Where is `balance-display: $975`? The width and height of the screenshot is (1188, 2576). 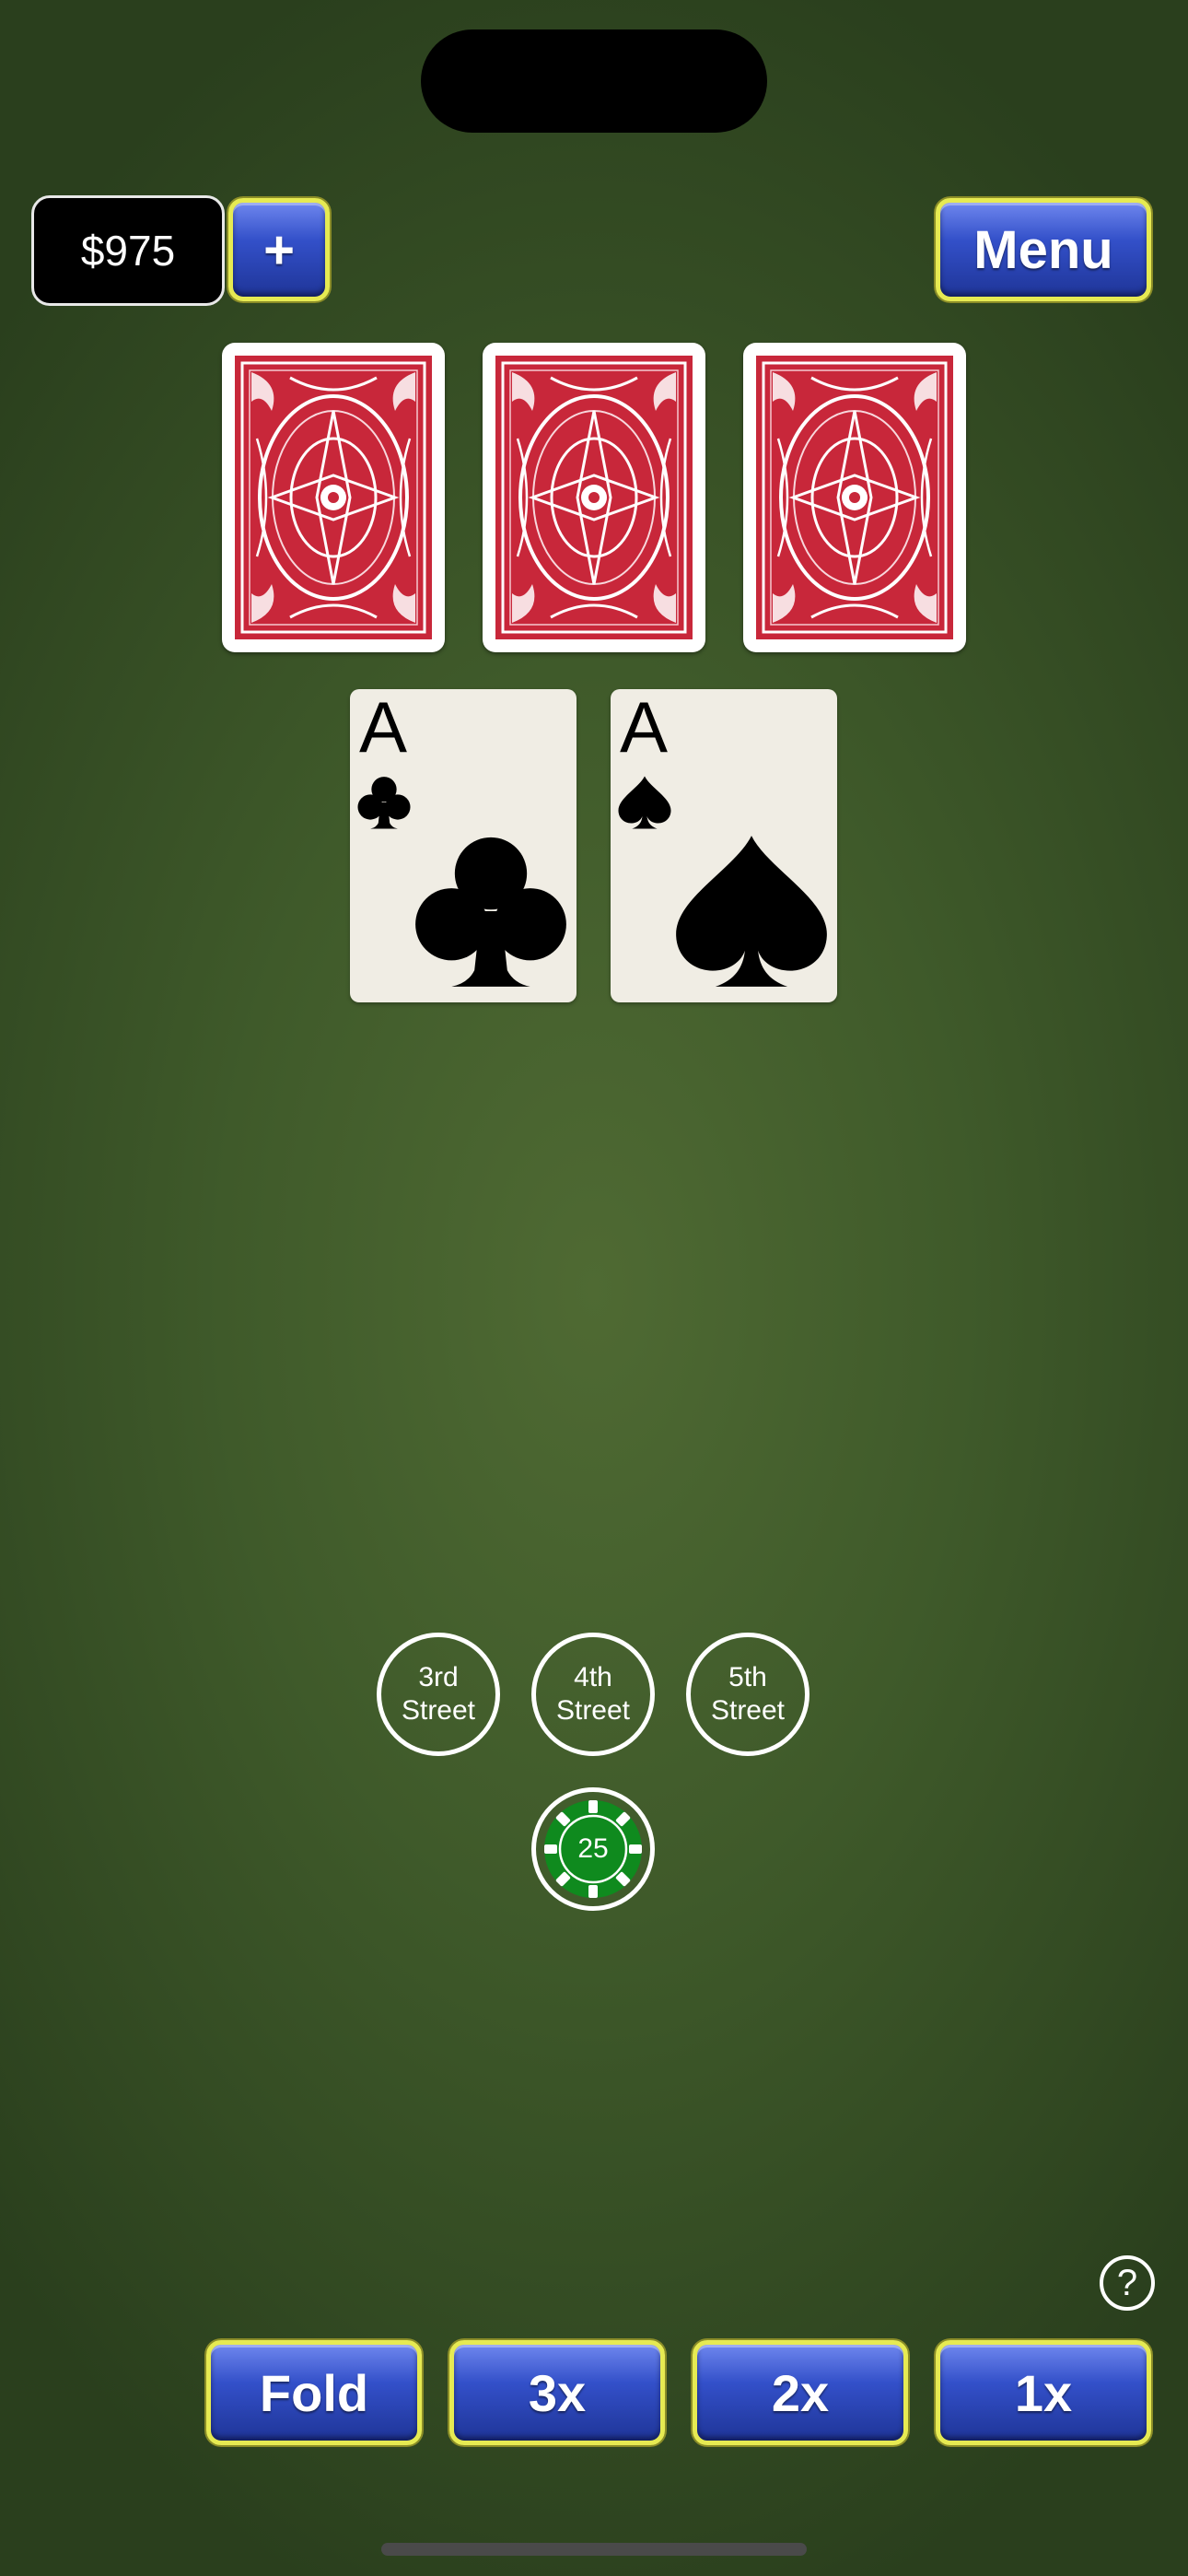 balance-display: $975 is located at coordinates (128, 250).